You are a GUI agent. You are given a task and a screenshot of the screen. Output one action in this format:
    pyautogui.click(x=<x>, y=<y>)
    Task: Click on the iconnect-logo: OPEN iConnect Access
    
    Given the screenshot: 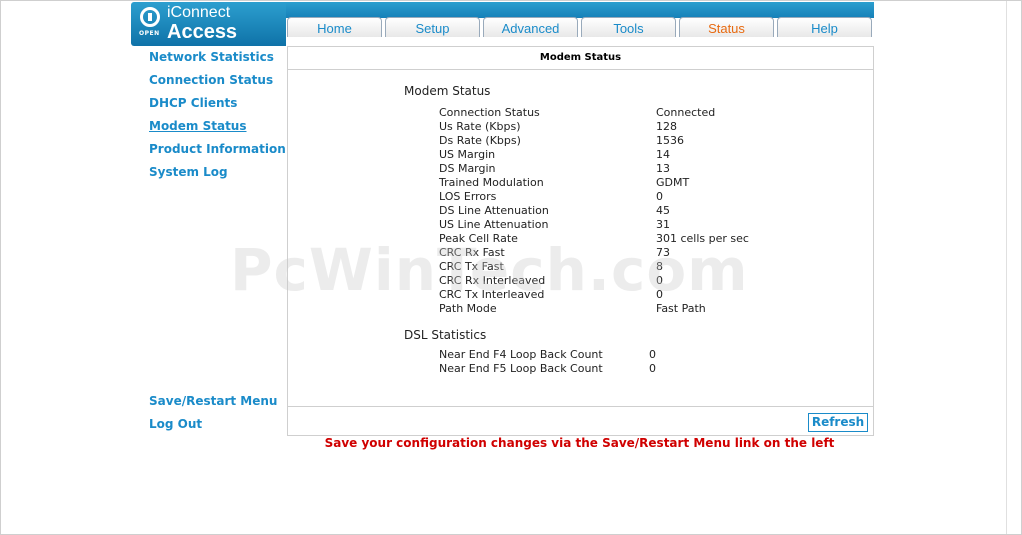 What is the action you would take?
    pyautogui.click(x=208, y=24)
    